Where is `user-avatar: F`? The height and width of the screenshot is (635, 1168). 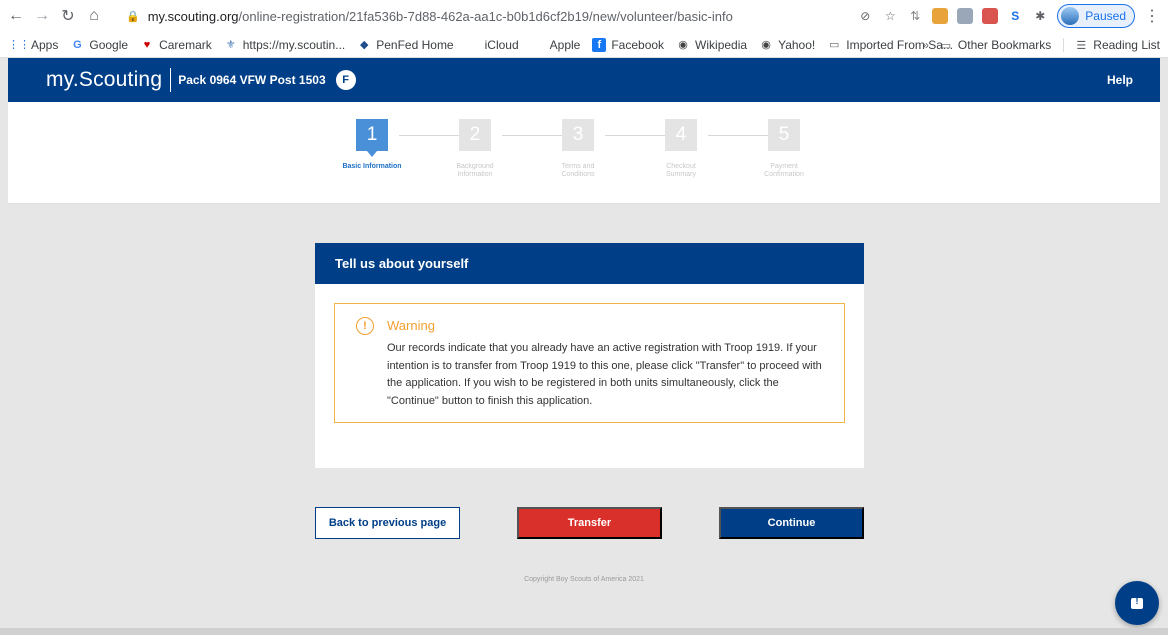 user-avatar: F is located at coordinates (345, 80).